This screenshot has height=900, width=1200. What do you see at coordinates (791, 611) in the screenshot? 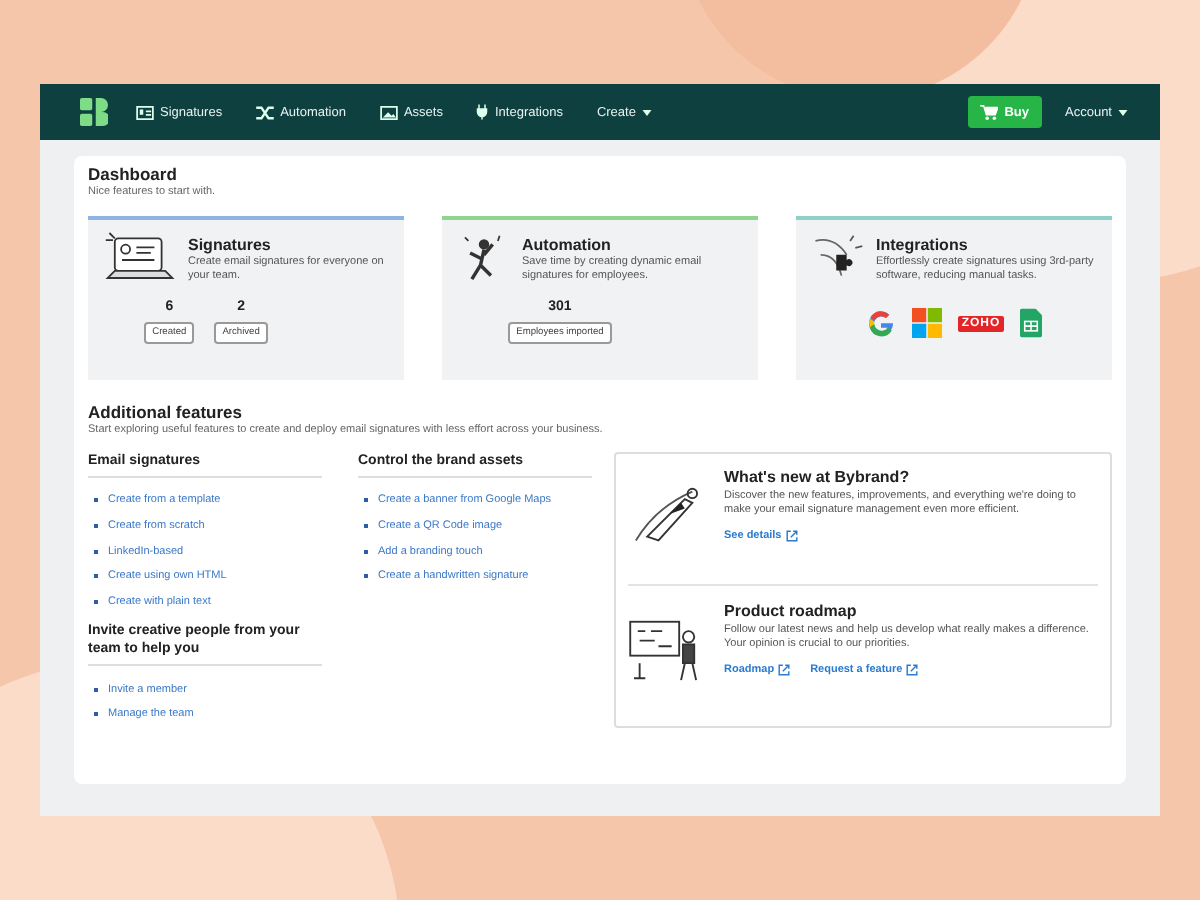
I see `news-title: Product roadmap` at bounding box center [791, 611].